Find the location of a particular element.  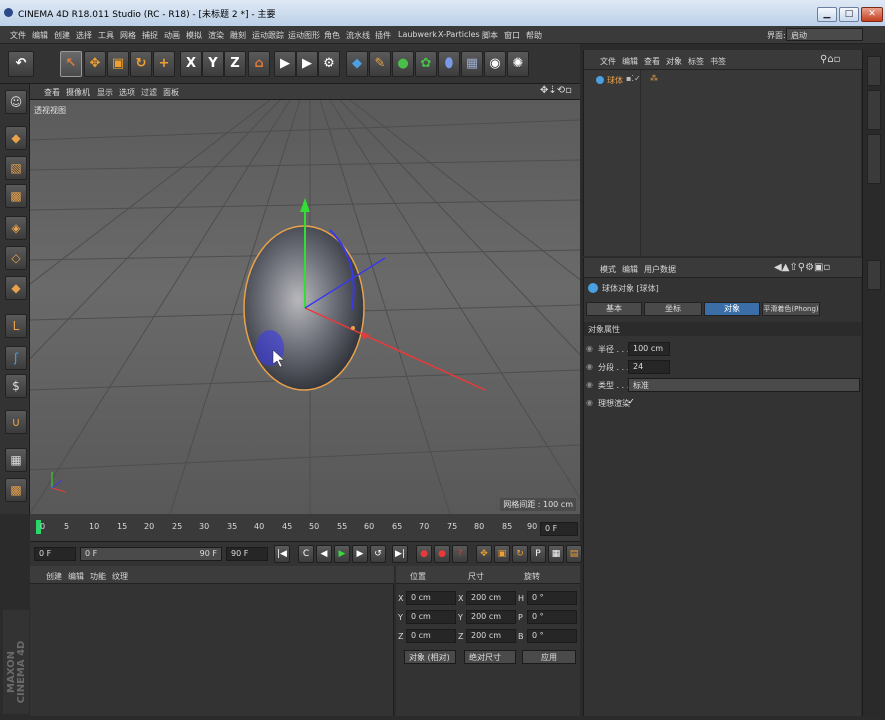

menu-mesh: 网格 is located at coordinates (128, 35).